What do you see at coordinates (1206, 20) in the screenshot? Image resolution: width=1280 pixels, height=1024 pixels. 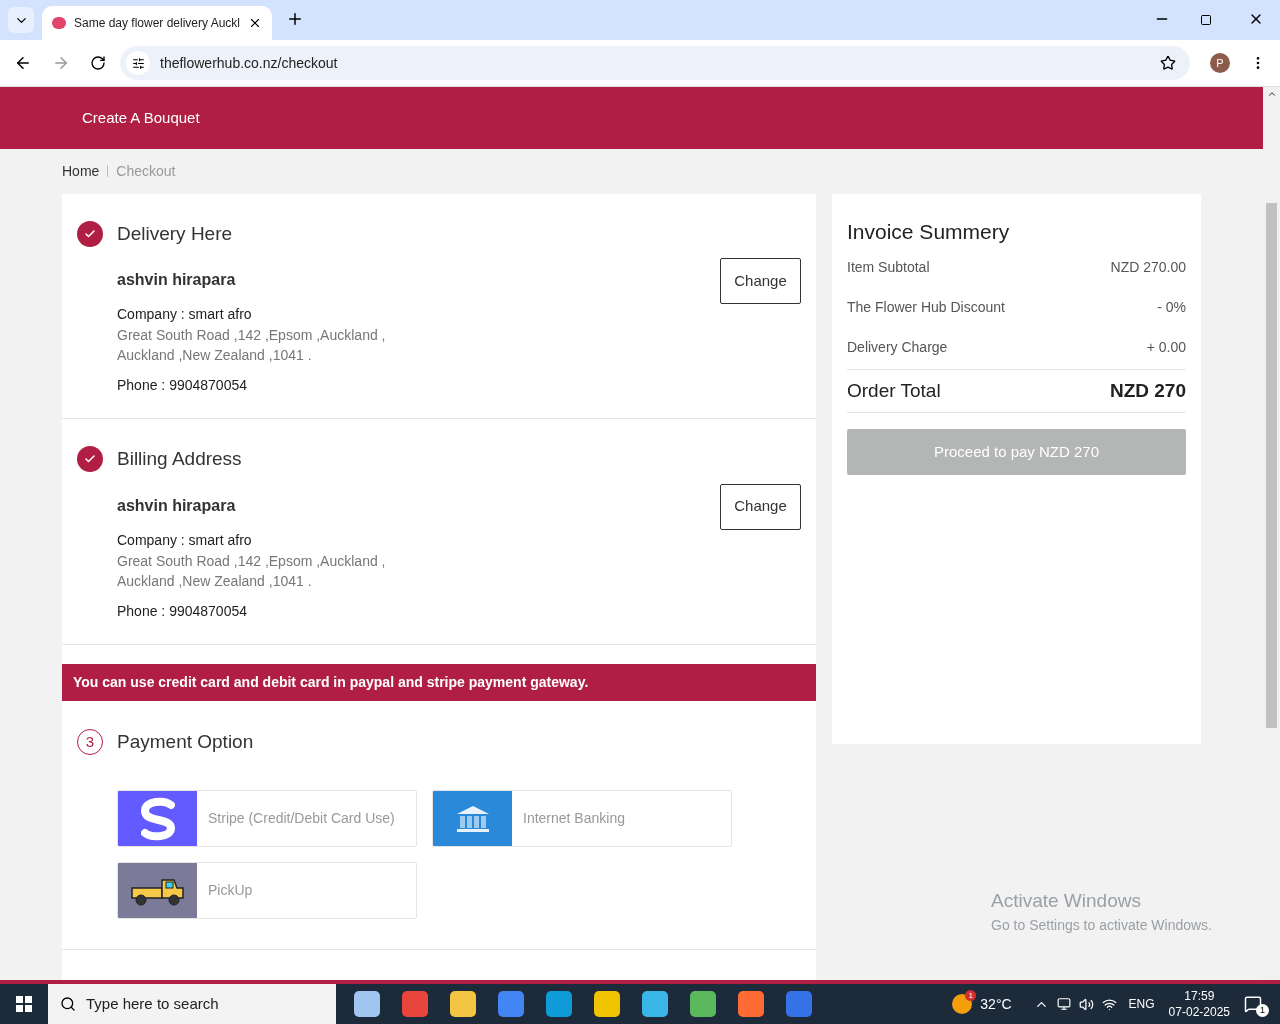 I see `restore-icon` at bounding box center [1206, 20].